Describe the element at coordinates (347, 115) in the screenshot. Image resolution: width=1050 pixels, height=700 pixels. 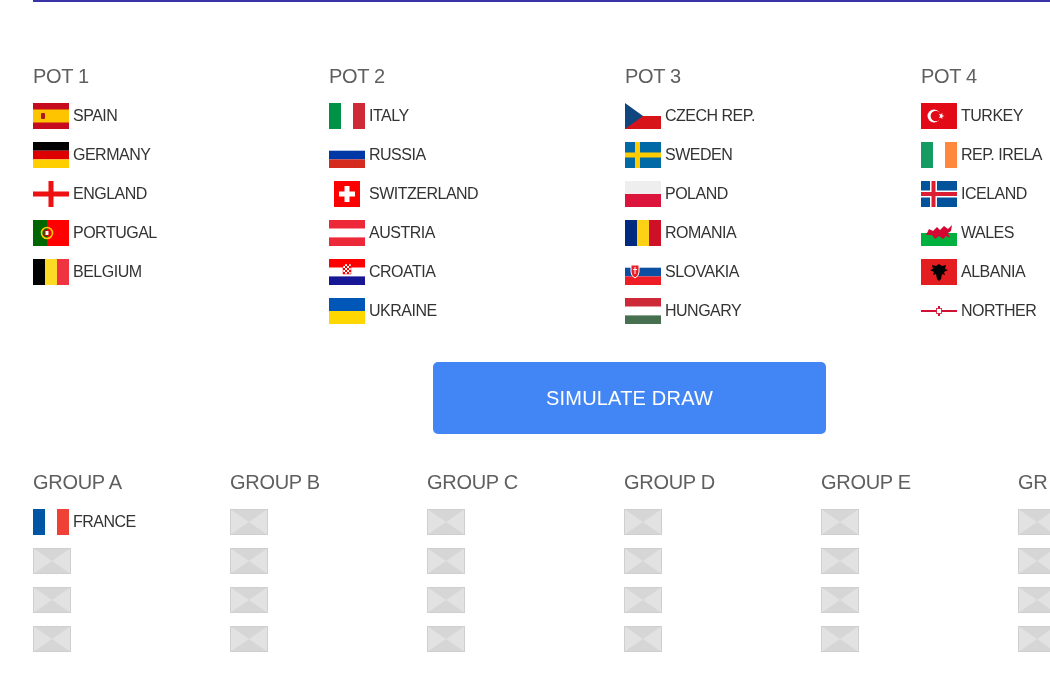
I see `italy-flag-icon` at that location.